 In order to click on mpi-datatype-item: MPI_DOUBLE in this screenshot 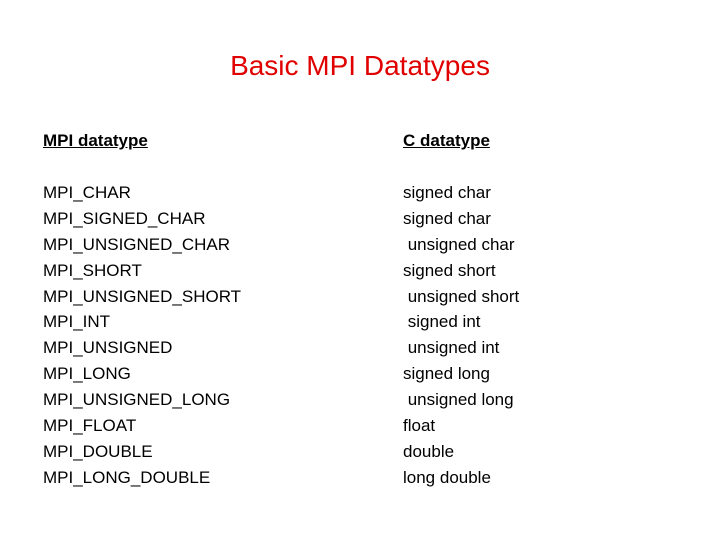, I will do `click(98, 451)`.